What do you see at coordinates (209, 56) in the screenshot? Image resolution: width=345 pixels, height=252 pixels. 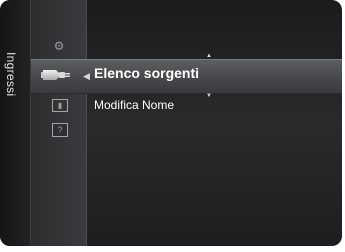 I see `arrow-up-icon: ▲` at bounding box center [209, 56].